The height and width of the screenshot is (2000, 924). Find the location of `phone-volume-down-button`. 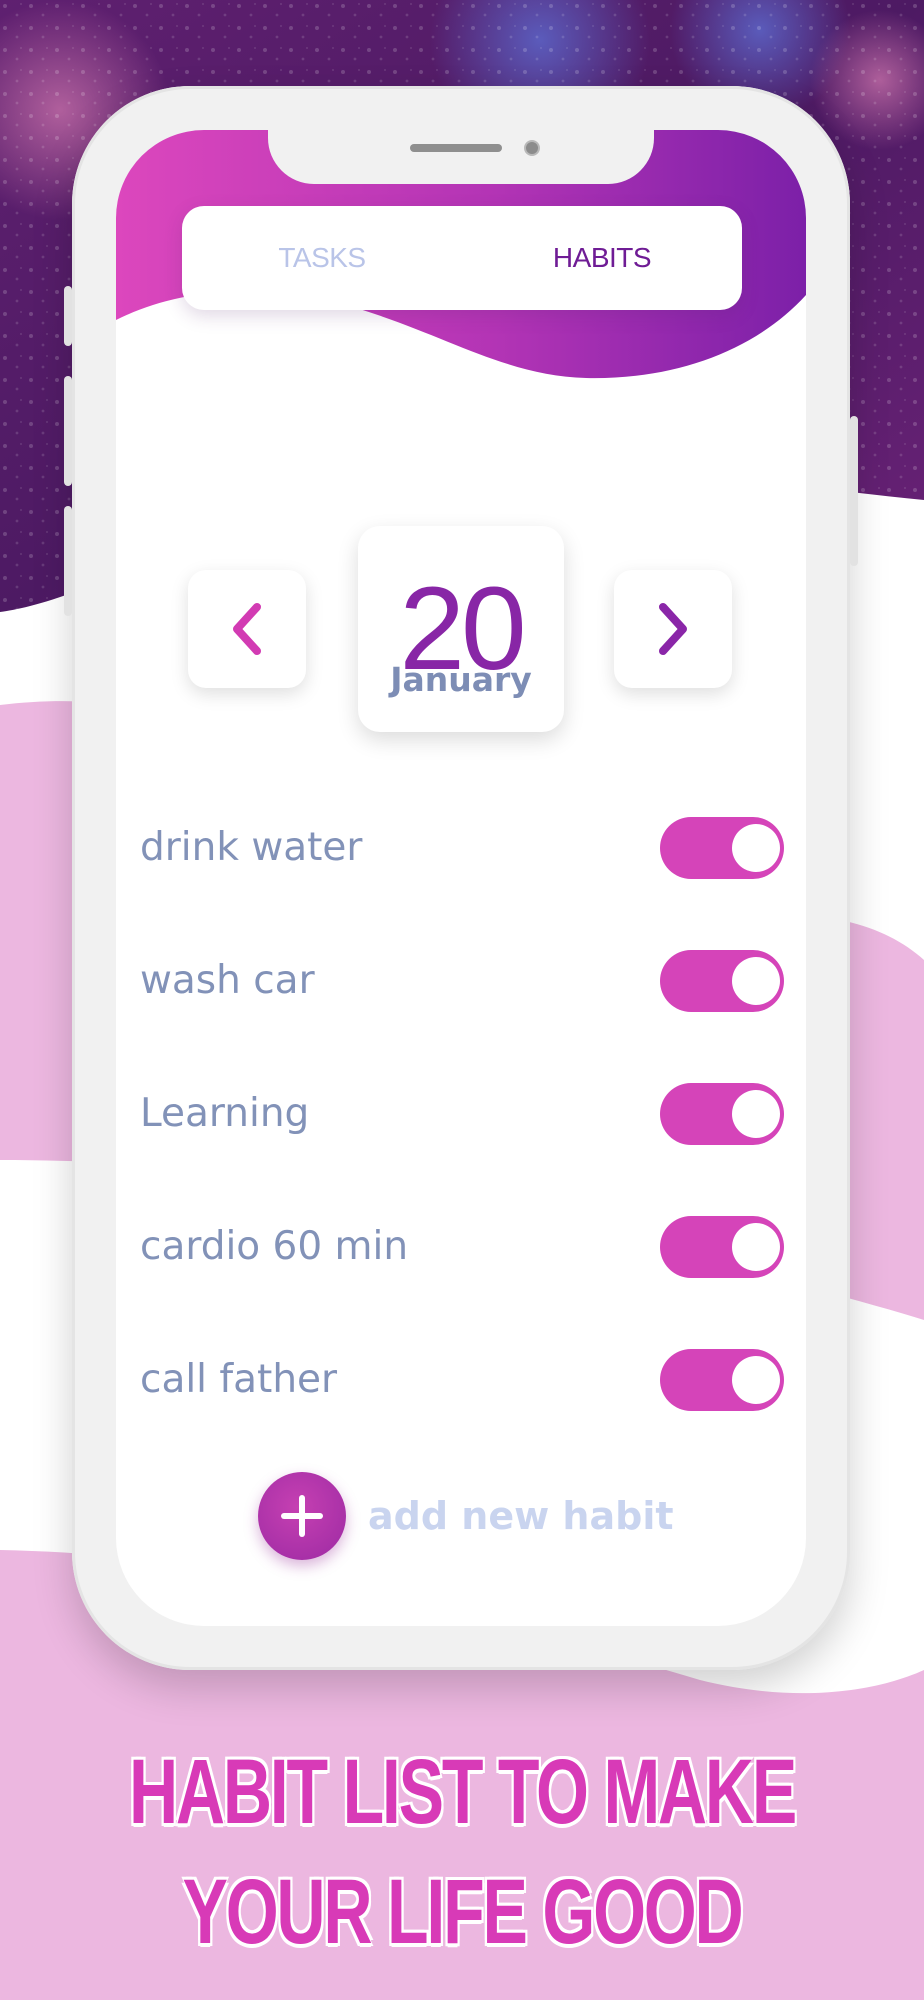

phone-volume-down-button is located at coordinates (68, 561).